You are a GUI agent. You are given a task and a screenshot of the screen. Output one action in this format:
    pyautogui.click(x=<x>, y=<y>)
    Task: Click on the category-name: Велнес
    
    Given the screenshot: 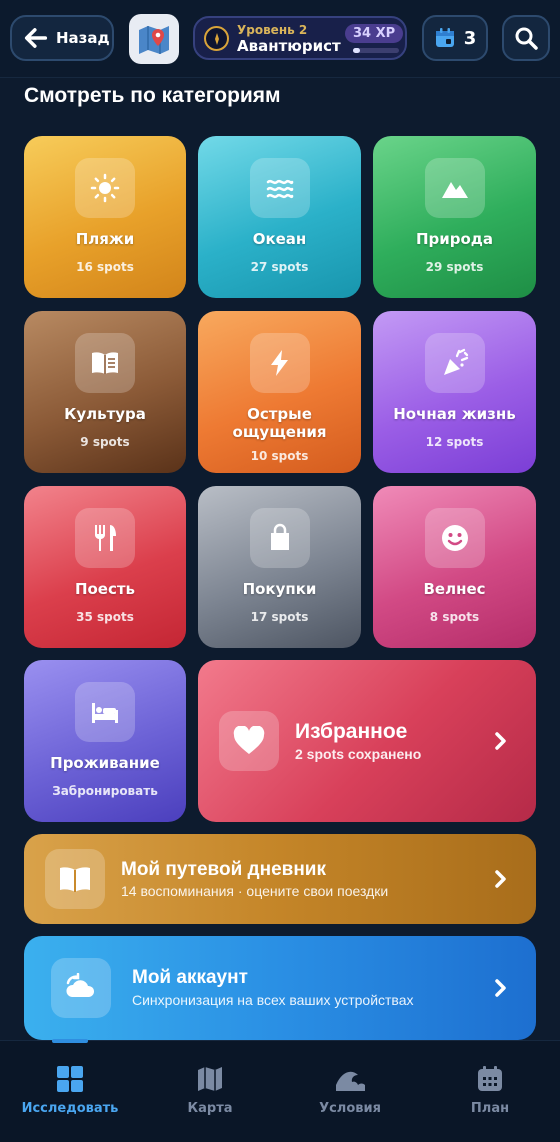 What is the action you would take?
    pyautogui.click(x=454, y=589)
    